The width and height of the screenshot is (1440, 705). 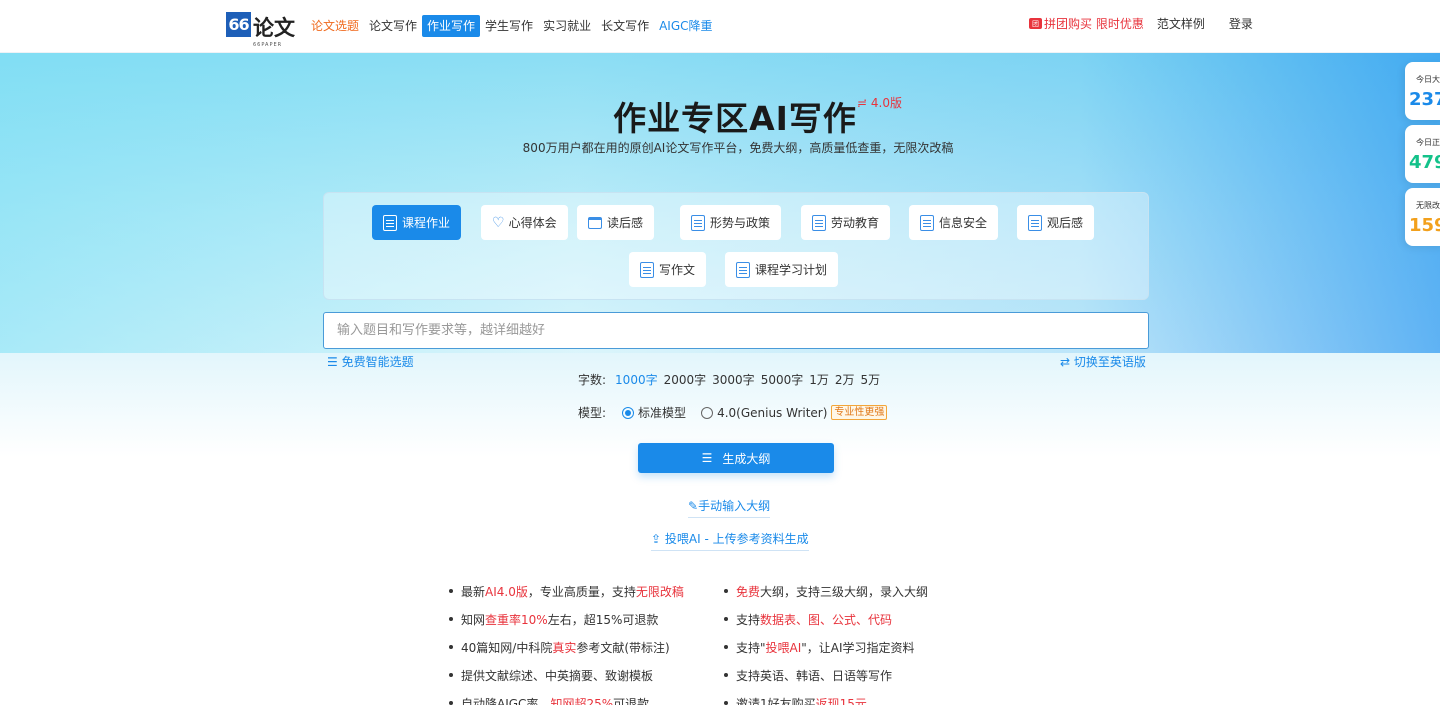 What do you see at coordinates (707, 412) in the screenshot?
I see `radio-unchecked` at bounding box center [707, 412].